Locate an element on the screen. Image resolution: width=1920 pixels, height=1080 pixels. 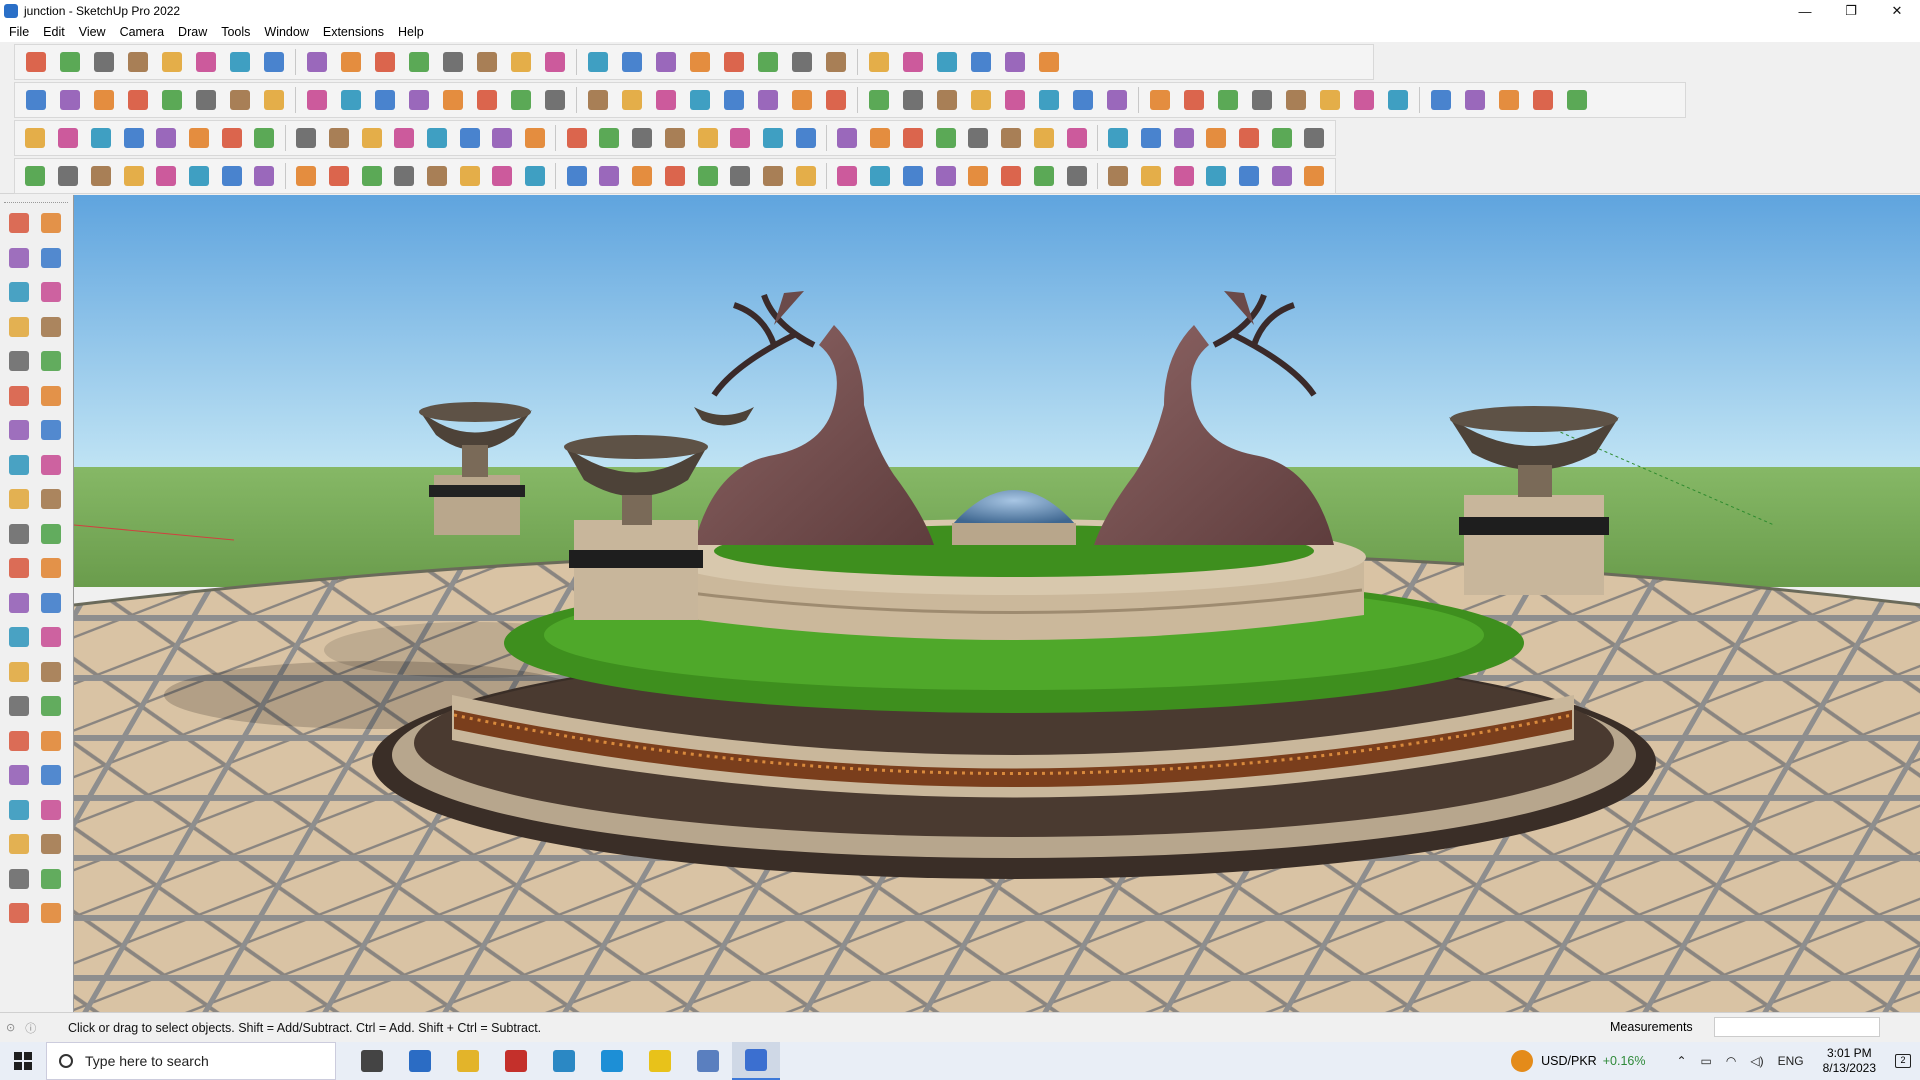
scale-icon is located at coordinates (19, 568).